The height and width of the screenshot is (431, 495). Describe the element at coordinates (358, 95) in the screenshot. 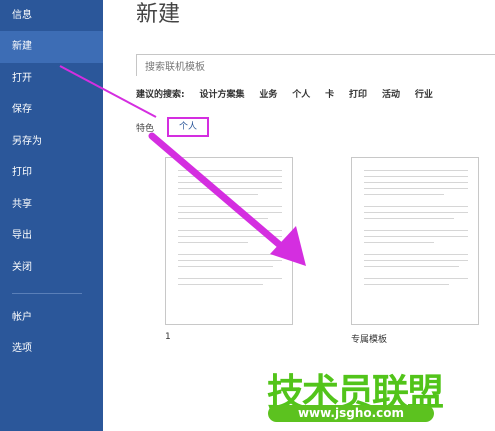

I see `suggest-link-print: 打印` at that location.